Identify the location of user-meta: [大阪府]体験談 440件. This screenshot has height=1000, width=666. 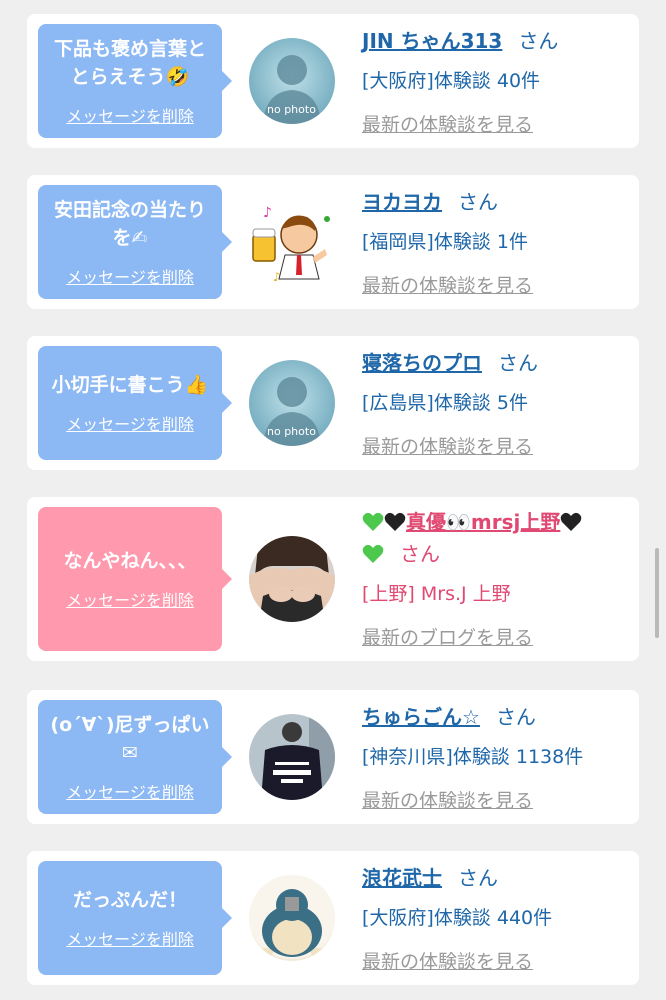
(457, 918).